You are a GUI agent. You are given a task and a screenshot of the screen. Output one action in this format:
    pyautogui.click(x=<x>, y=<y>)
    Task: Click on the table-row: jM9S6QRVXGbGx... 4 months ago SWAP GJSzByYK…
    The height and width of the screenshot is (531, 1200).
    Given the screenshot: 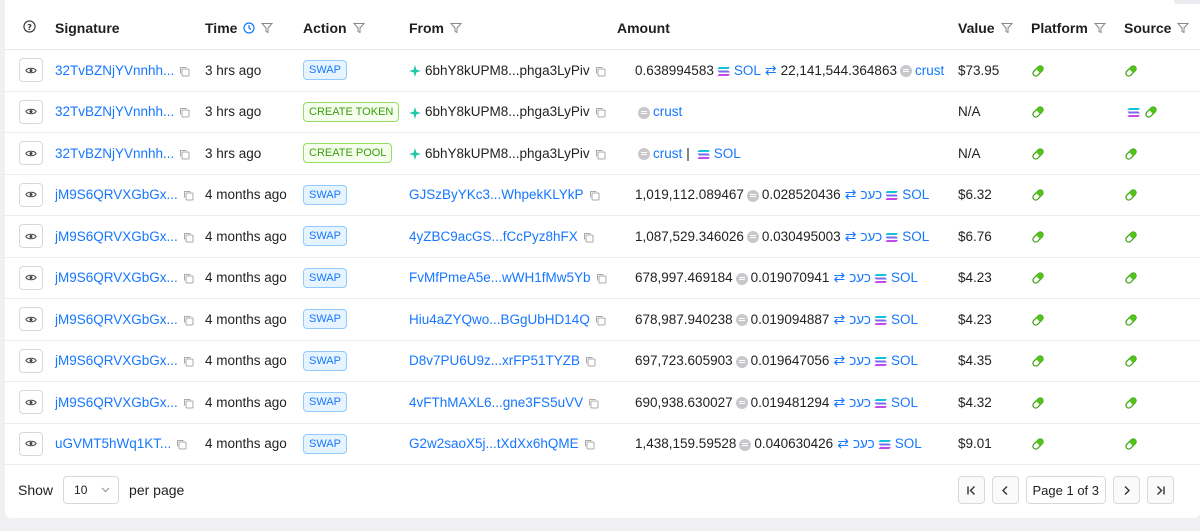 What is the action you would take?
    pyautogui.click(x=602, y=195)
    